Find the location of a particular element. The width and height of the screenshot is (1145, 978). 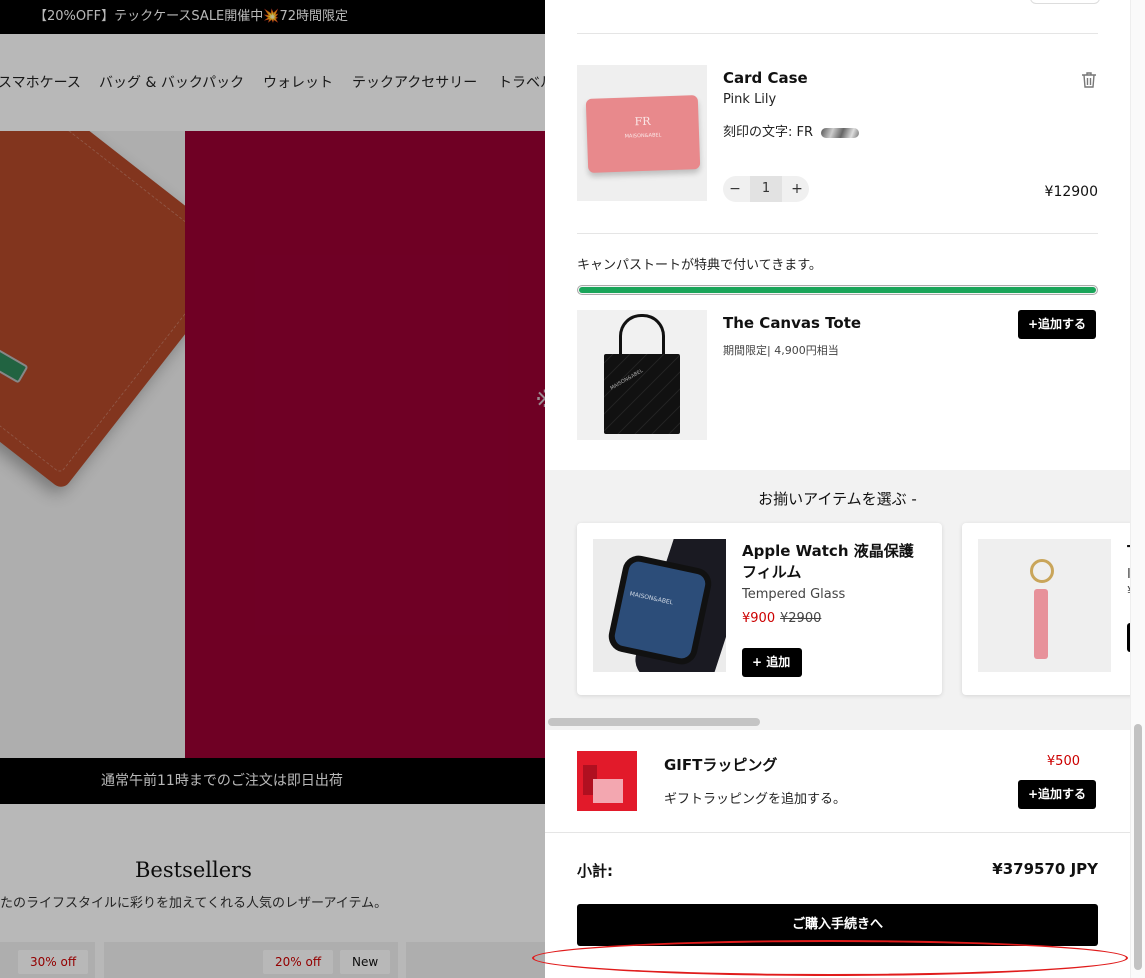

matching-items-title: お揃いアイテムを選ぶ - is located at coordinates (837, 498).